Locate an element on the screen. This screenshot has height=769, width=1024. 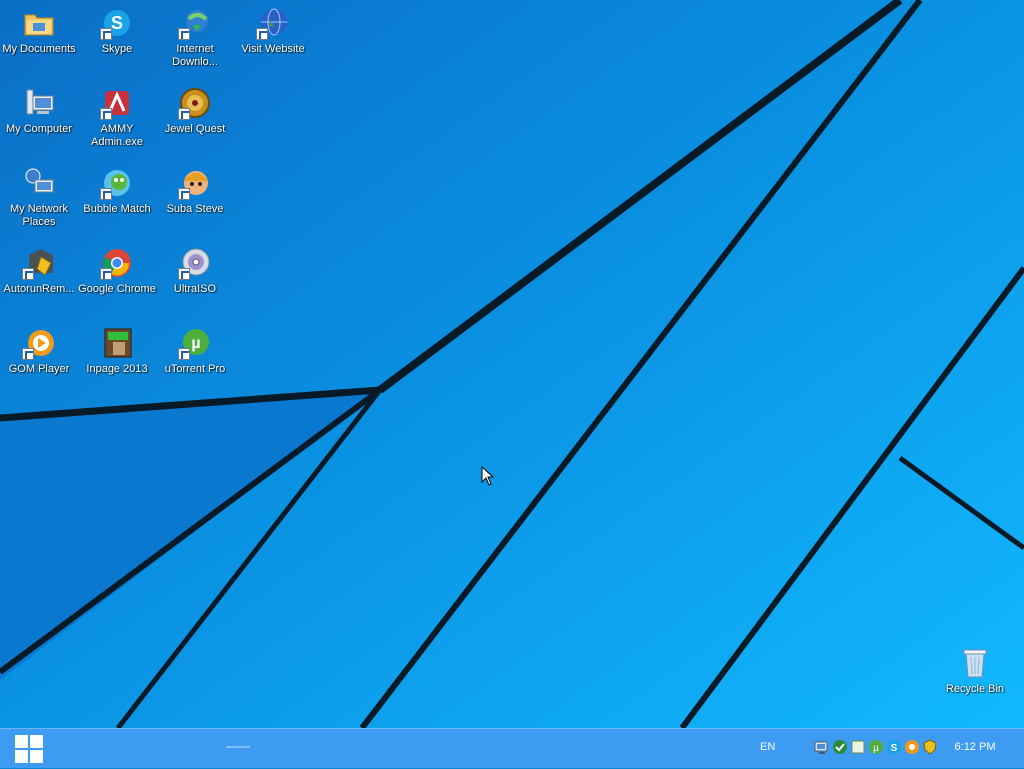
desktop-icon-visit-website: Visit Website is located at coordinates (273, 40).